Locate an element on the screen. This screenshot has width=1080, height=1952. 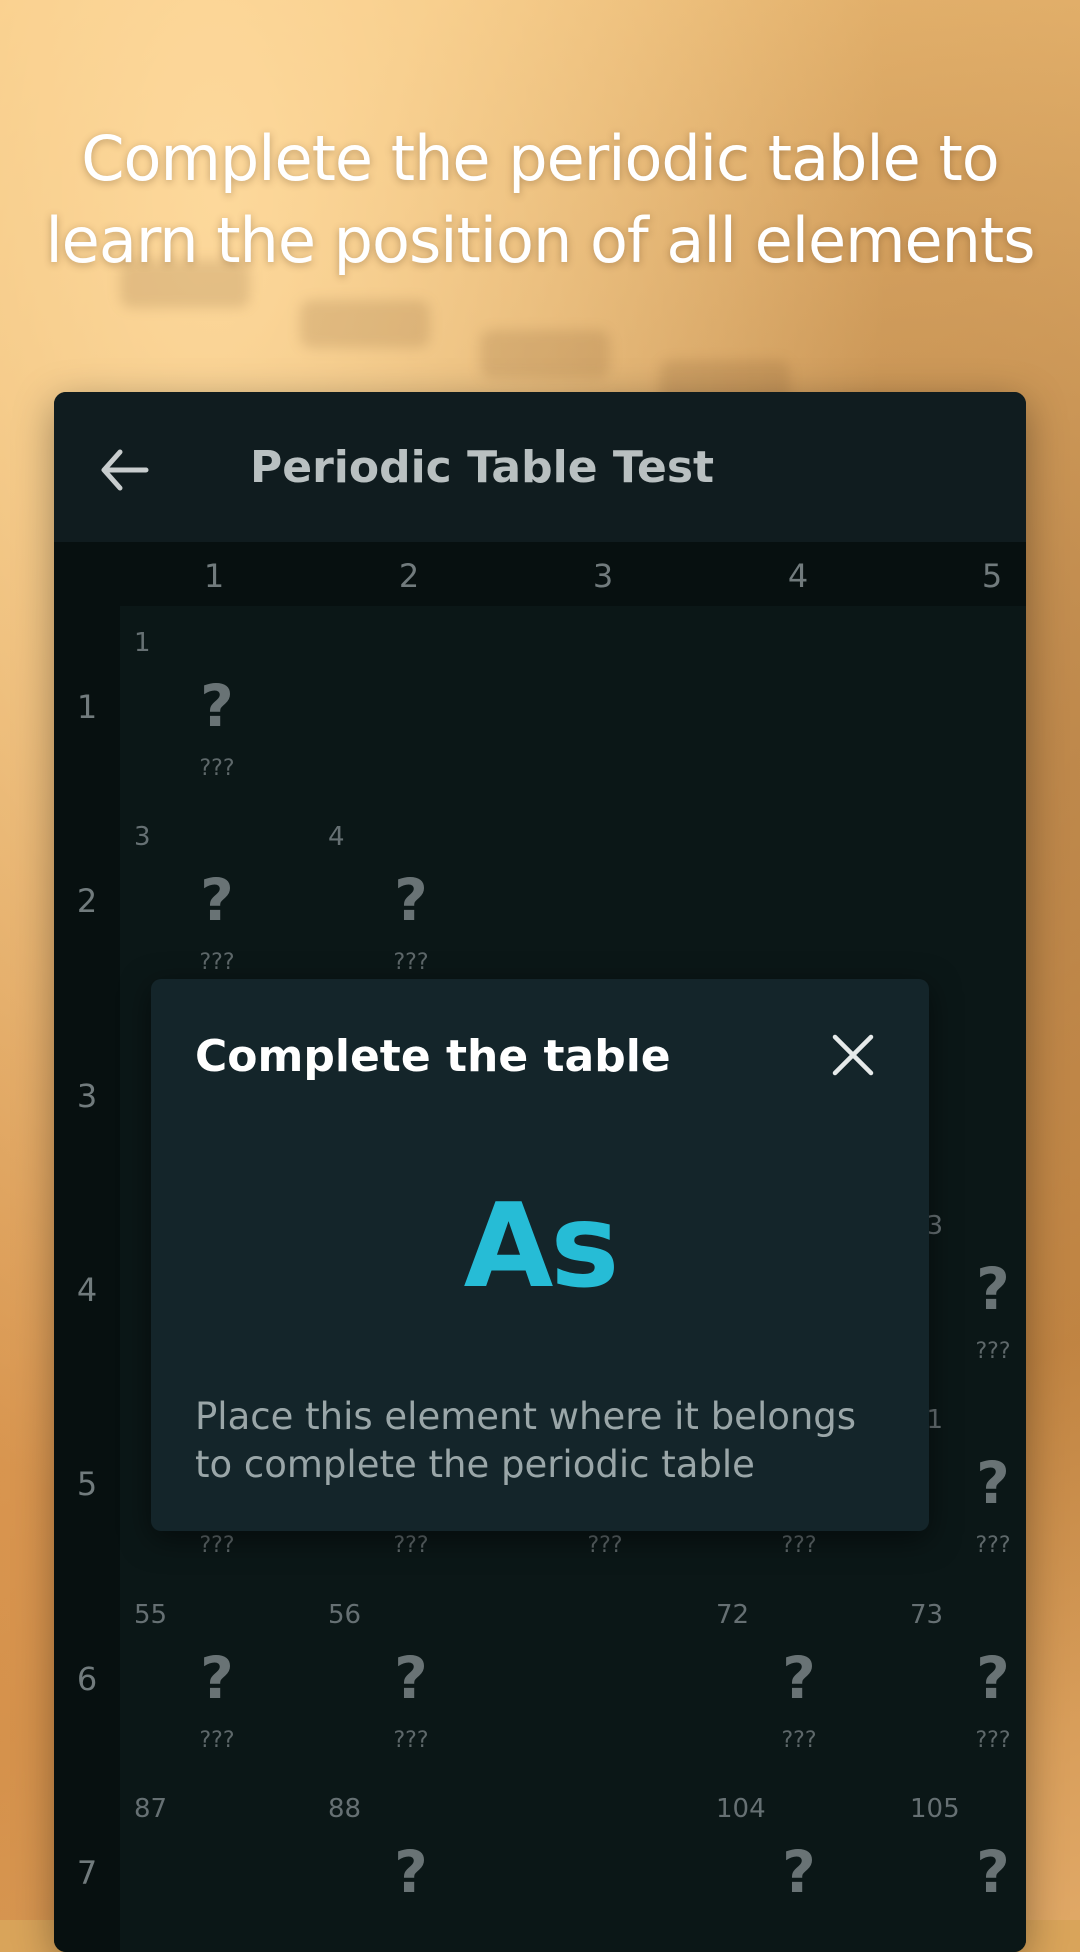
atomic-number: 104 is located at coordinates (741, 1809).